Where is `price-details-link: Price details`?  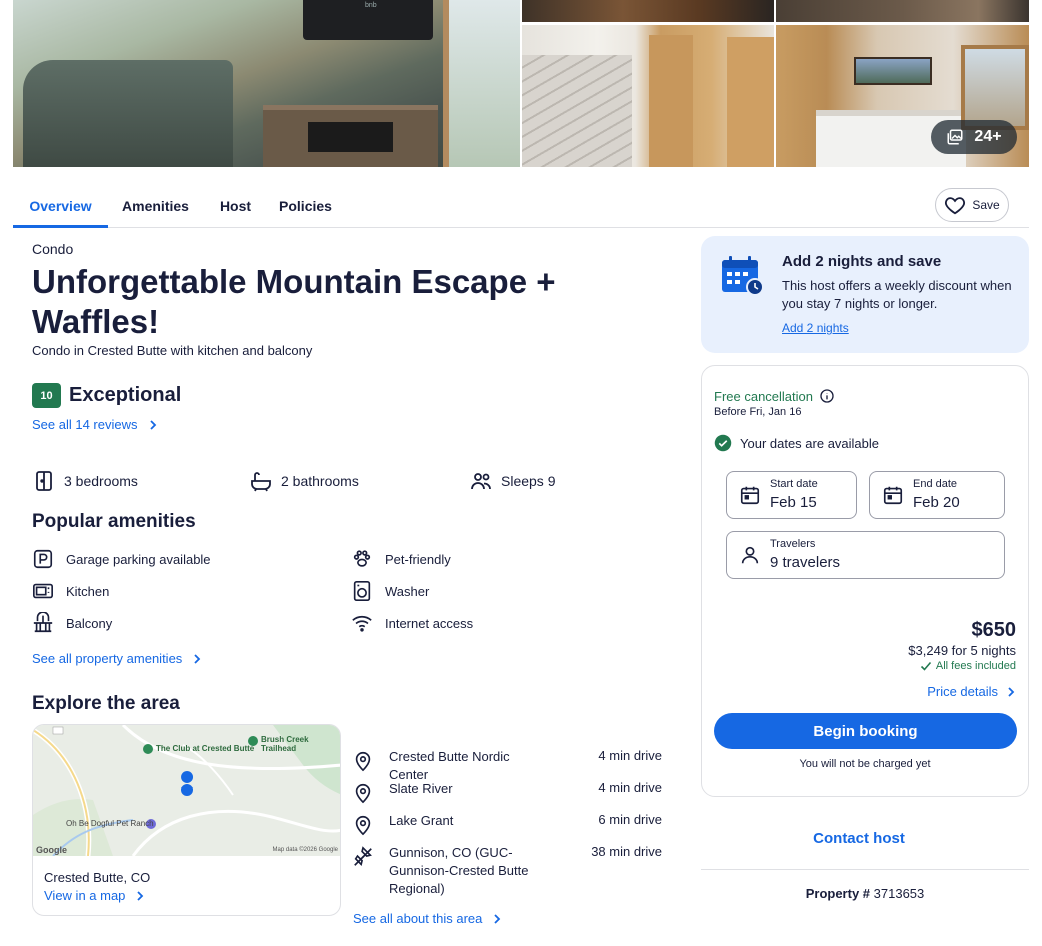 price-details-link: Price details is located at coordinates (971, 691).